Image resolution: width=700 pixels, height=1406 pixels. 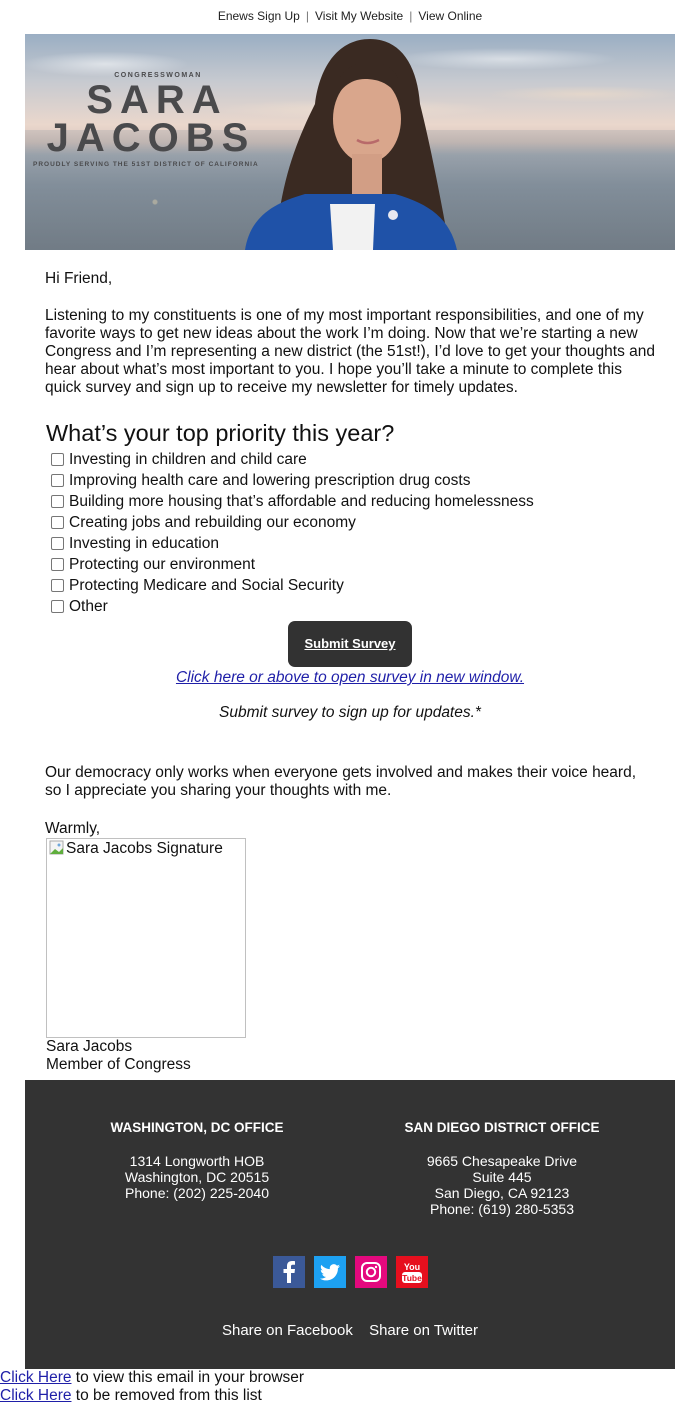 What do you see at coordinates (197, 1127) in the screenshot?
I see `office-heading: WASHINGTON, DC OFFICE` at bounding box center [197, 1127].